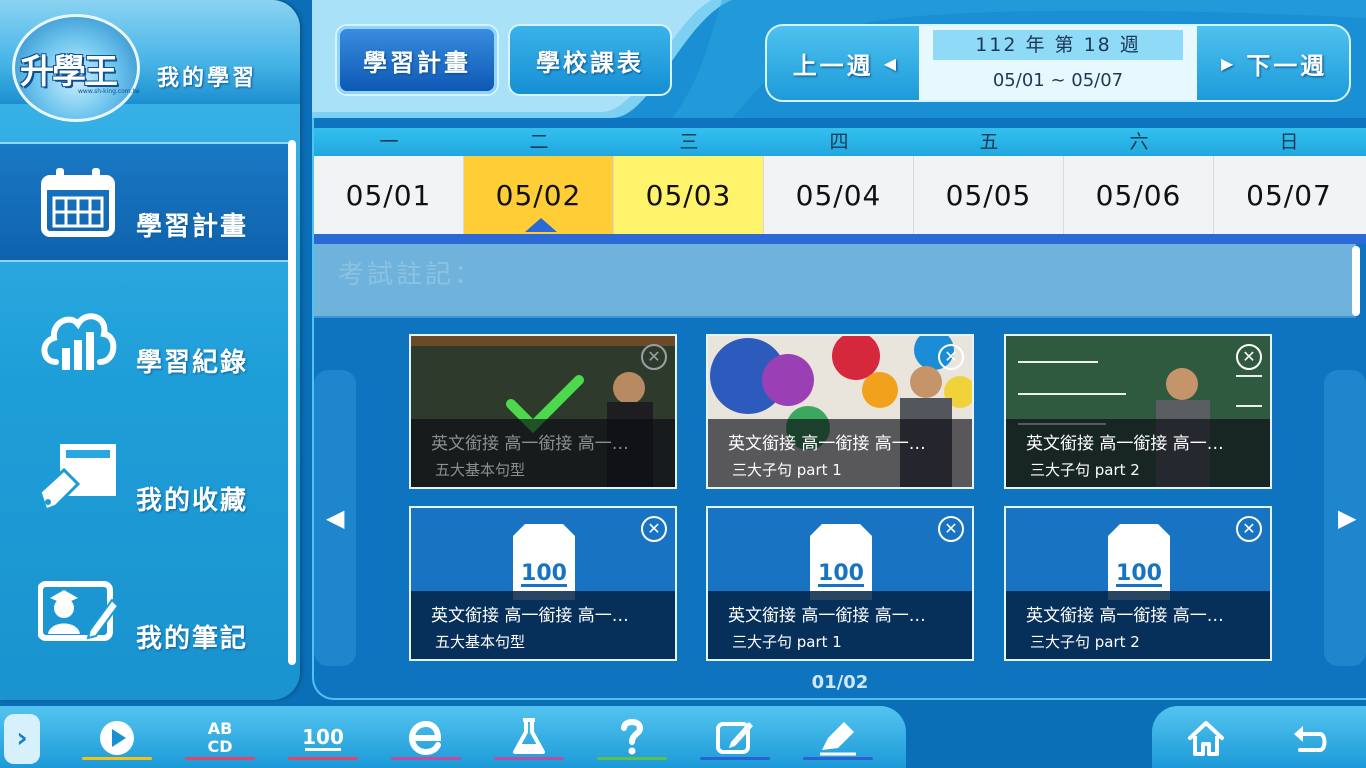 This screenshot has height=768, width=1366. What do you see at coordinates (1289, 195) in the screenshot?
I see `date-cell: 05/07` at bounding box center [1289, 195].